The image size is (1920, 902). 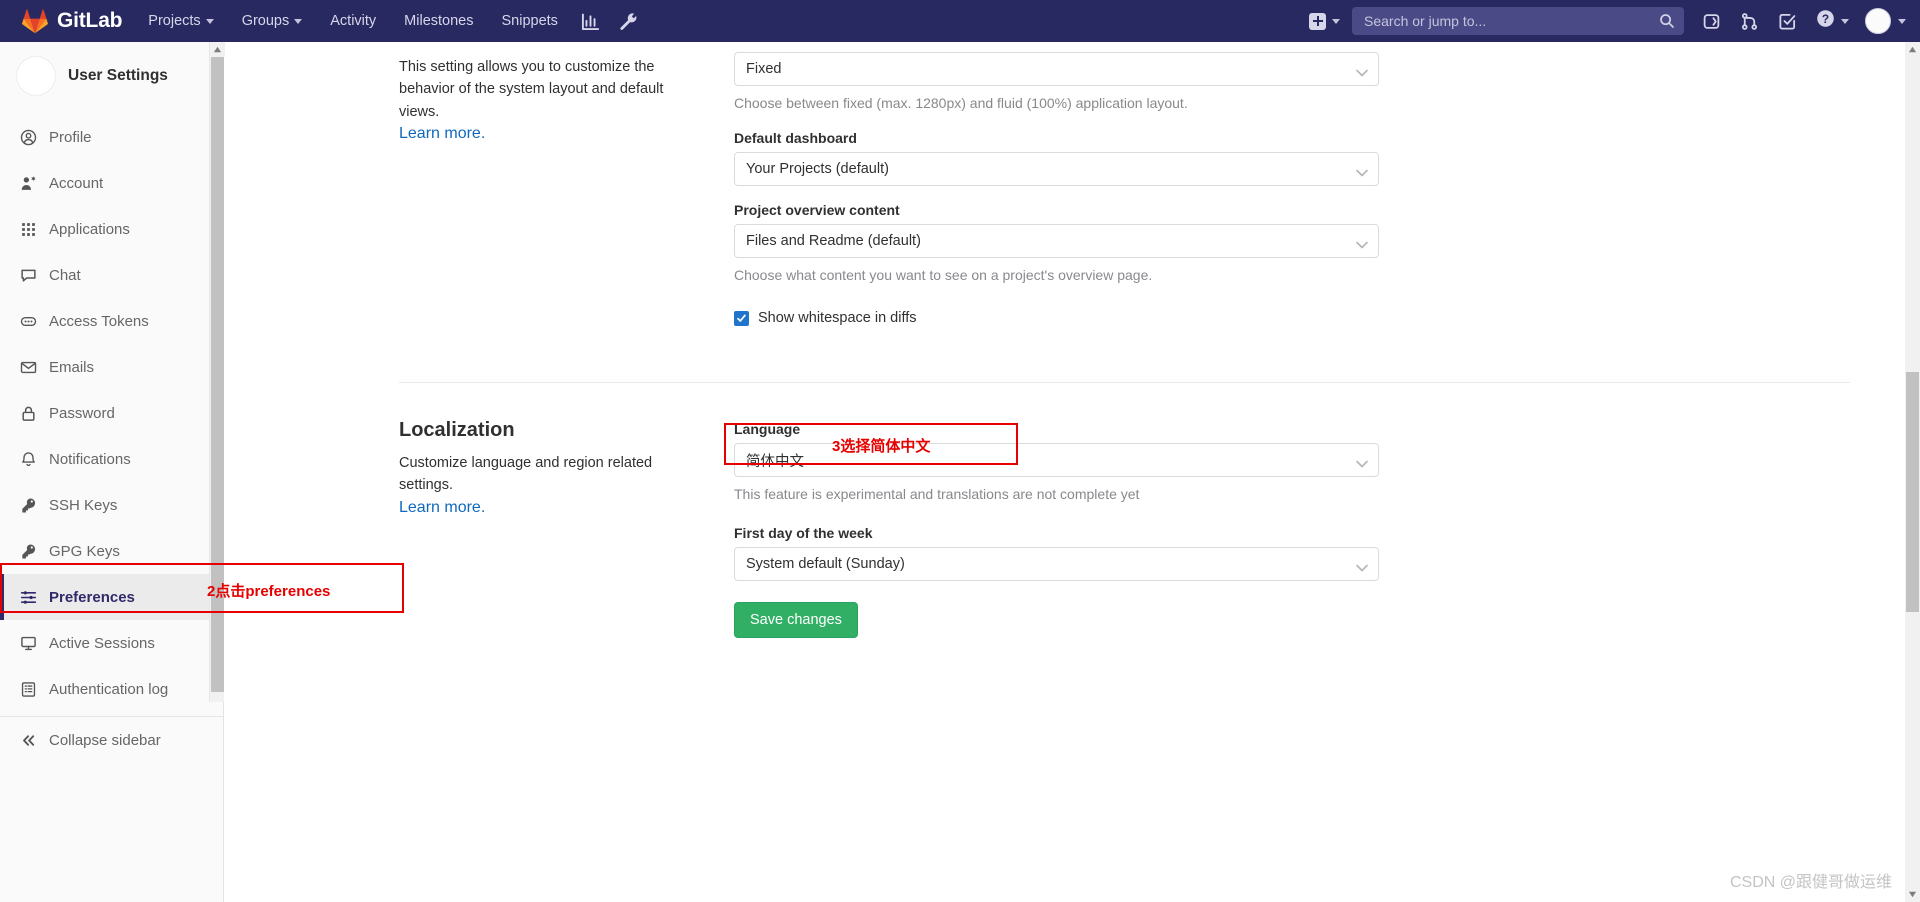 I want to click on sidebar-item-password: Password, so click(x=111, y=413).